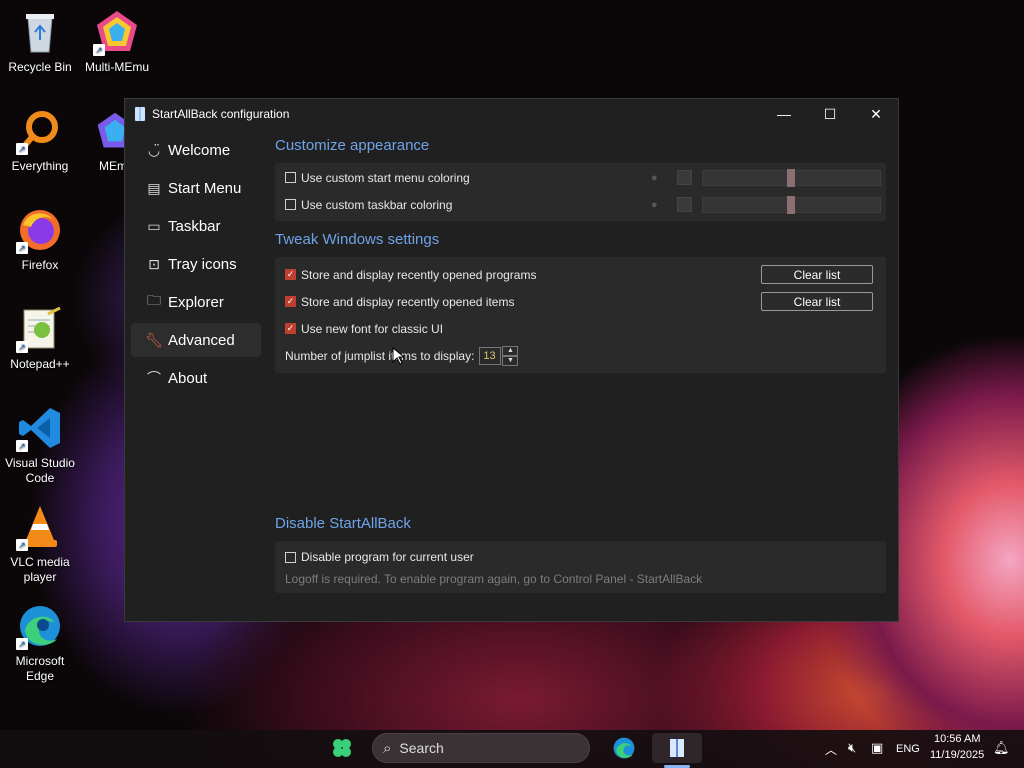 The width and height of the screenshot is (1024, 768). I want to click on start-menu-coloring-checkbox, so click(290, 177).